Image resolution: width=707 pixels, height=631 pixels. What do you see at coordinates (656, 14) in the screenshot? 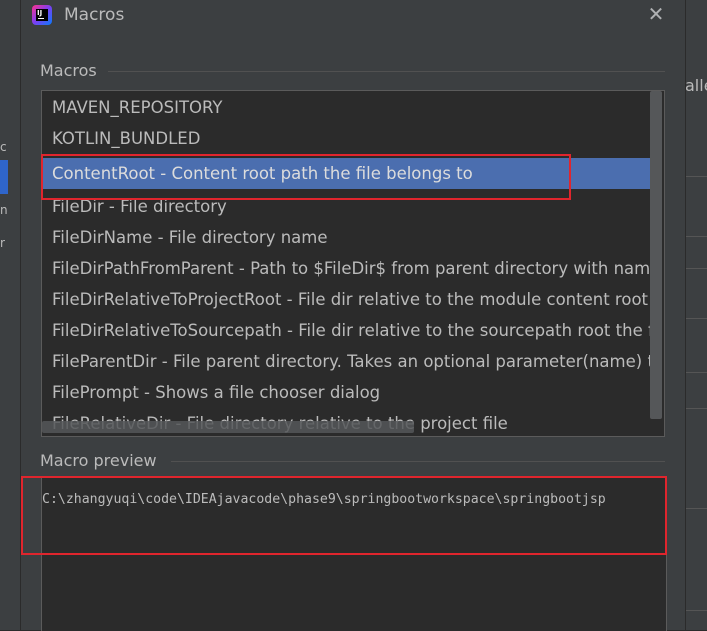
I see `close-icon: ✕` at bounding box center [656, 14].